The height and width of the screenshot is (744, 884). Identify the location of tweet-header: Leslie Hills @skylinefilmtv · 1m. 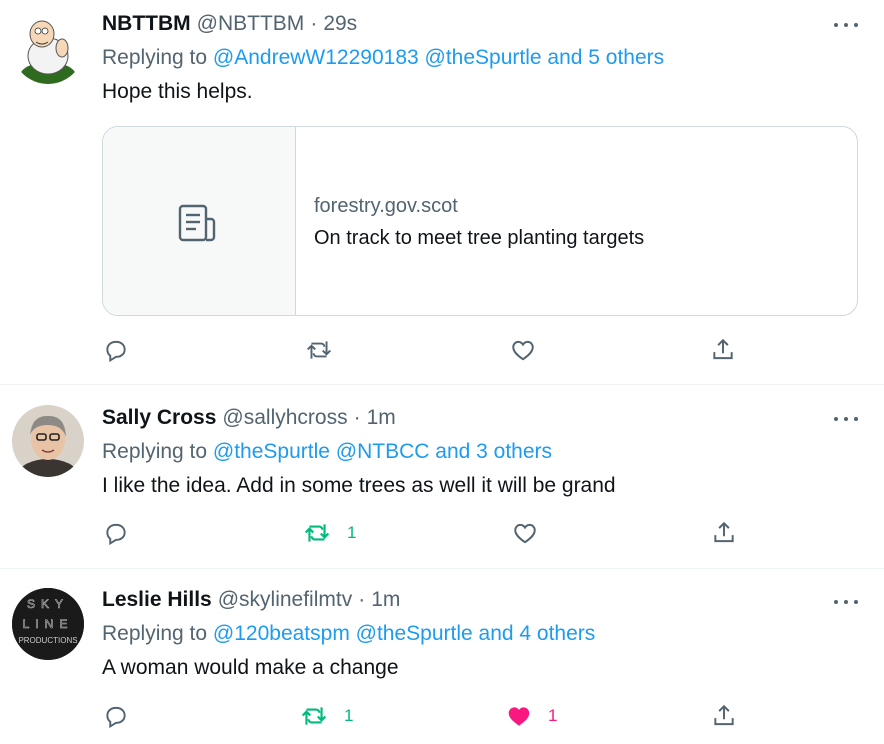
(251, 600).